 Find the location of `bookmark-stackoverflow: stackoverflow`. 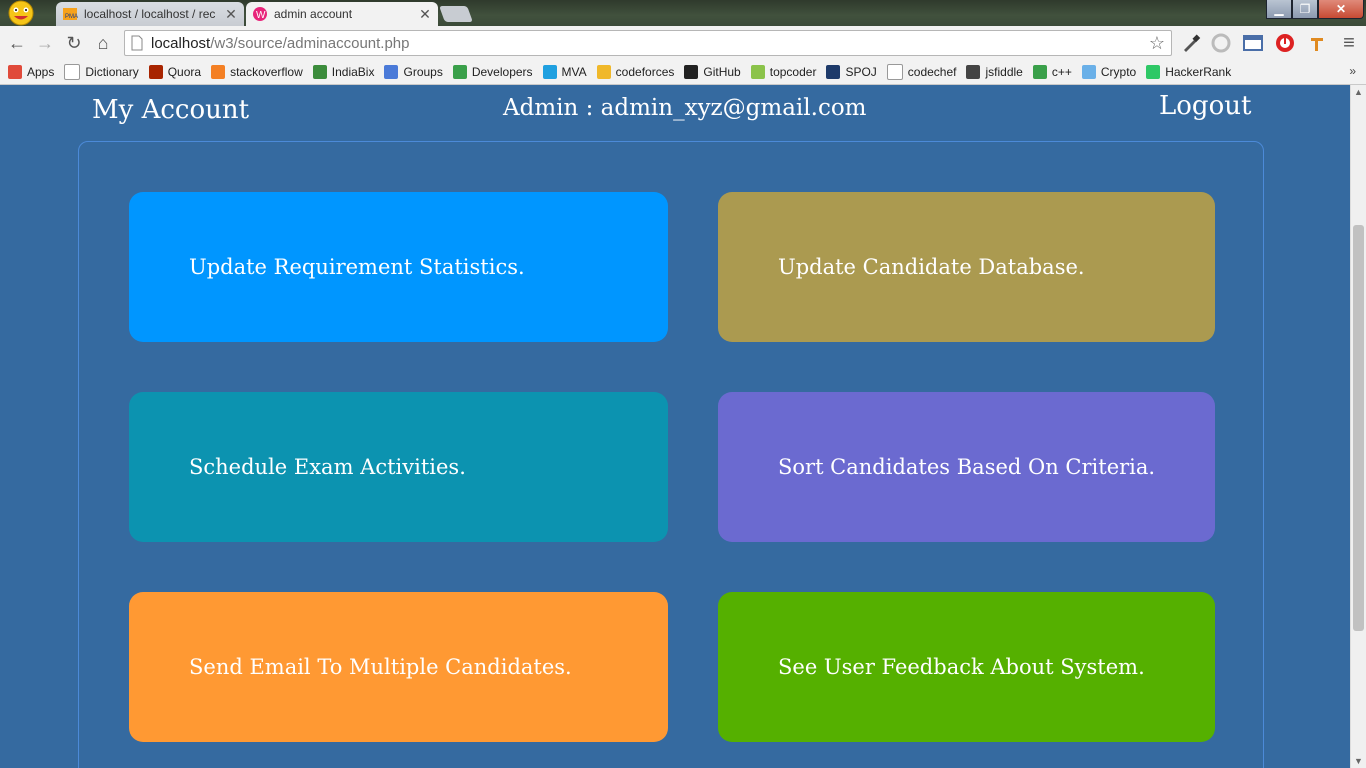

bookmark-stackoverflow: stackoverflow is located at coordinates (257, 72).